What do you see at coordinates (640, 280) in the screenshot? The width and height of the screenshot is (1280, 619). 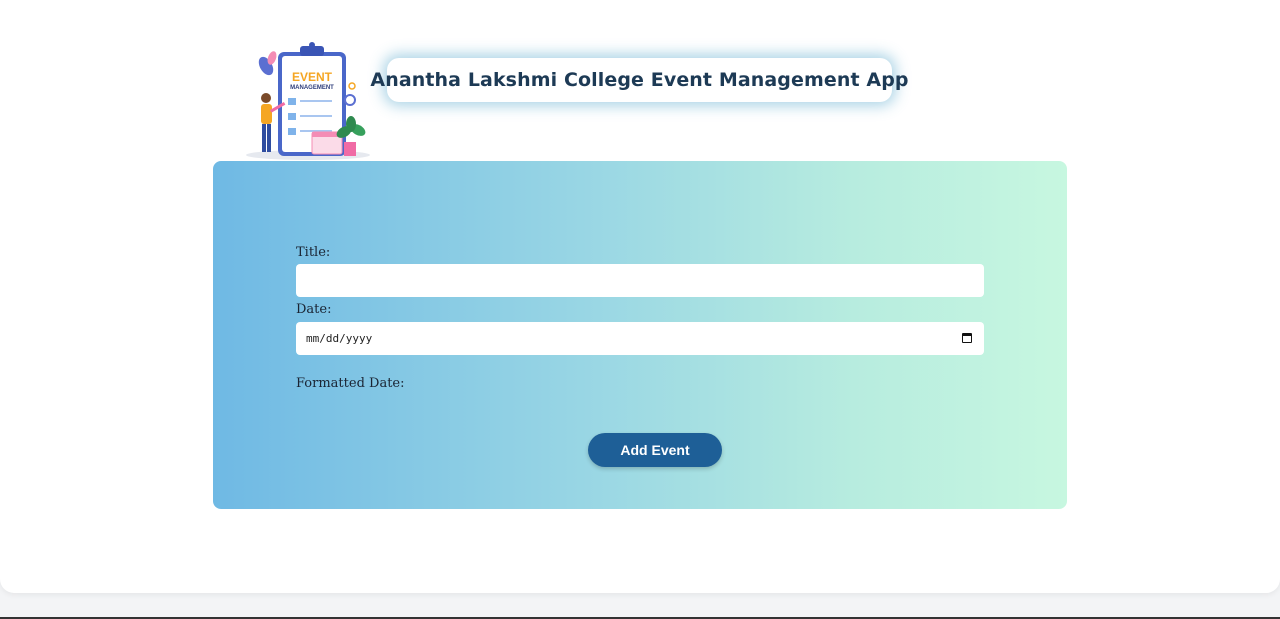 I see `title-input` at bounding box center [640, 280].